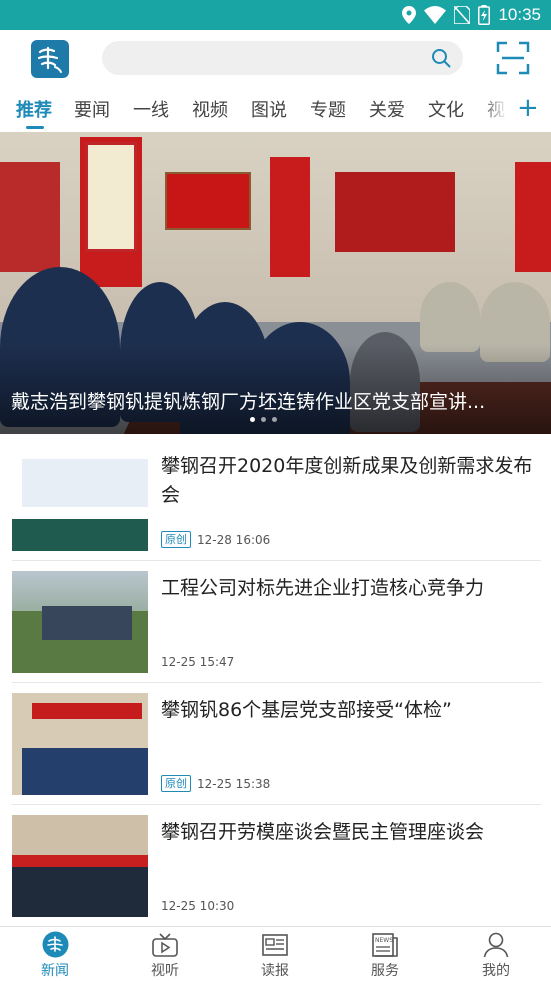 The image size is (551, 981). Describe the element at coordinates (275, 865) in the screenshot. I see `news-item: 攀钢召开劳模座谈会暨民主管理座谈会 12-25 10:30` at that location.